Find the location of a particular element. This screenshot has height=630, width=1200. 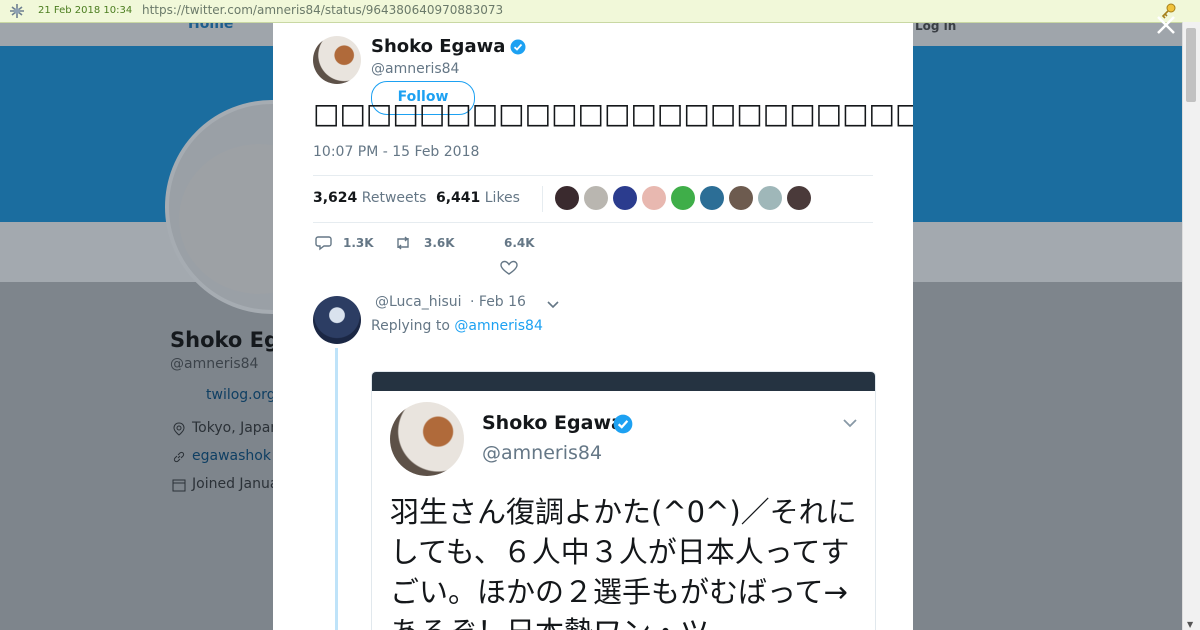

embedded-name: Shoko Egawa is located at coordinates (553, 423).